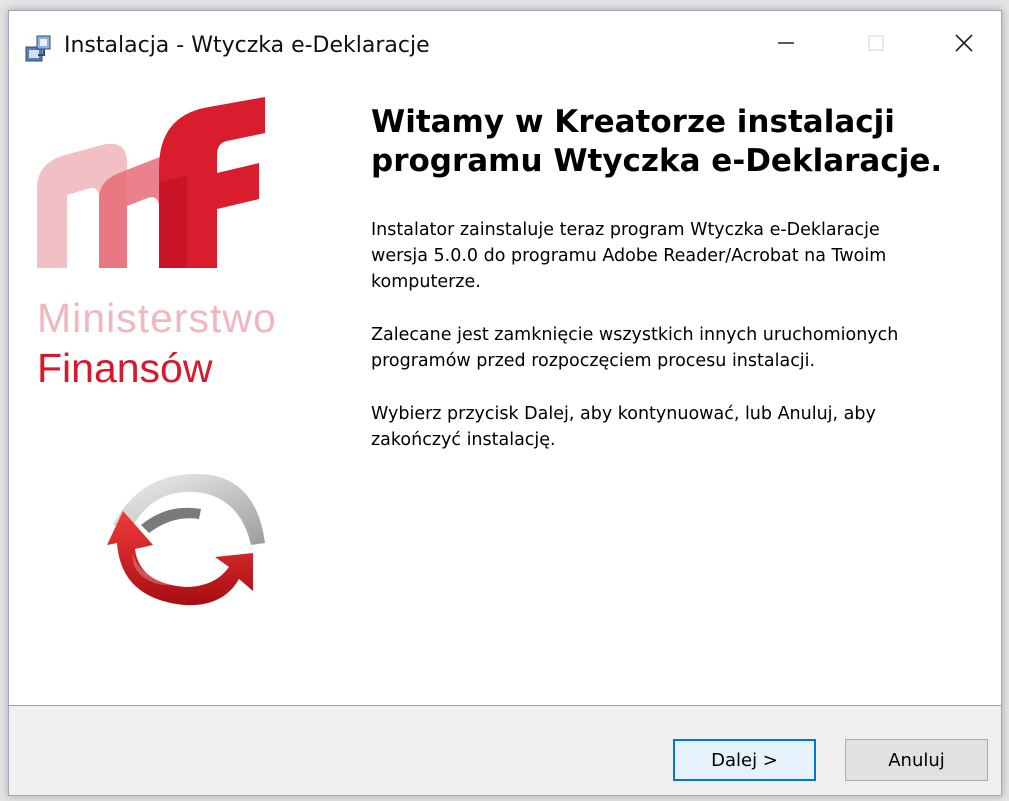  What do you see at coordinates (916, 760) in the screenshot?
I see `cancel-button: Anuluj` at bounding box center [916, 760].